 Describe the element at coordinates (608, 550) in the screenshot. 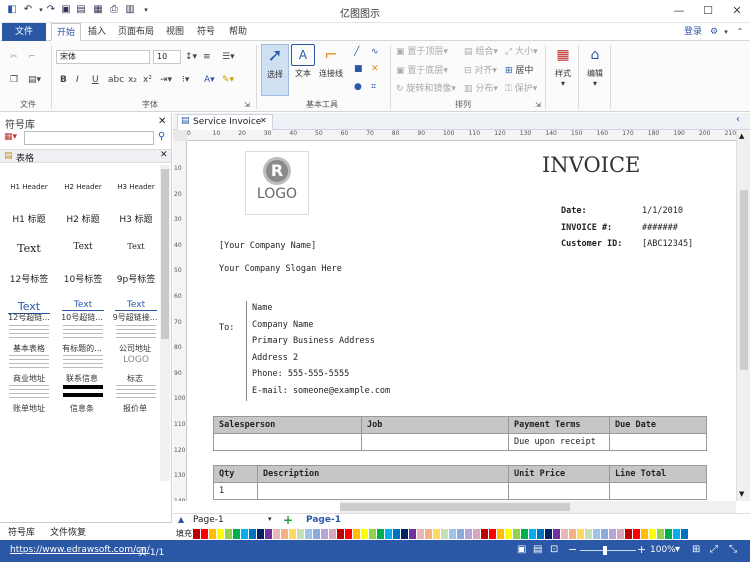

I see `zoom-slider` at that location.